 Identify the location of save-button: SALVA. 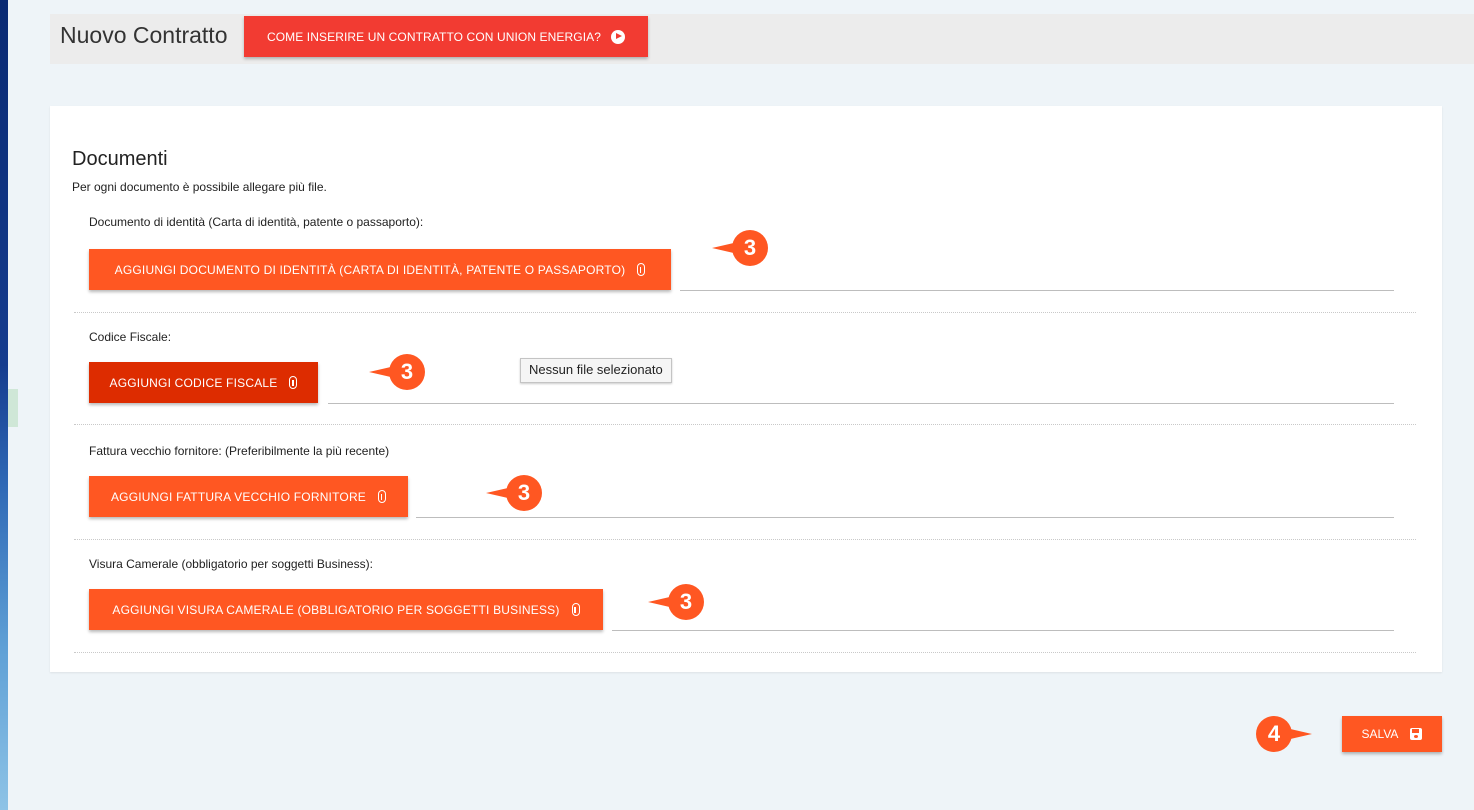
(1392, 734).